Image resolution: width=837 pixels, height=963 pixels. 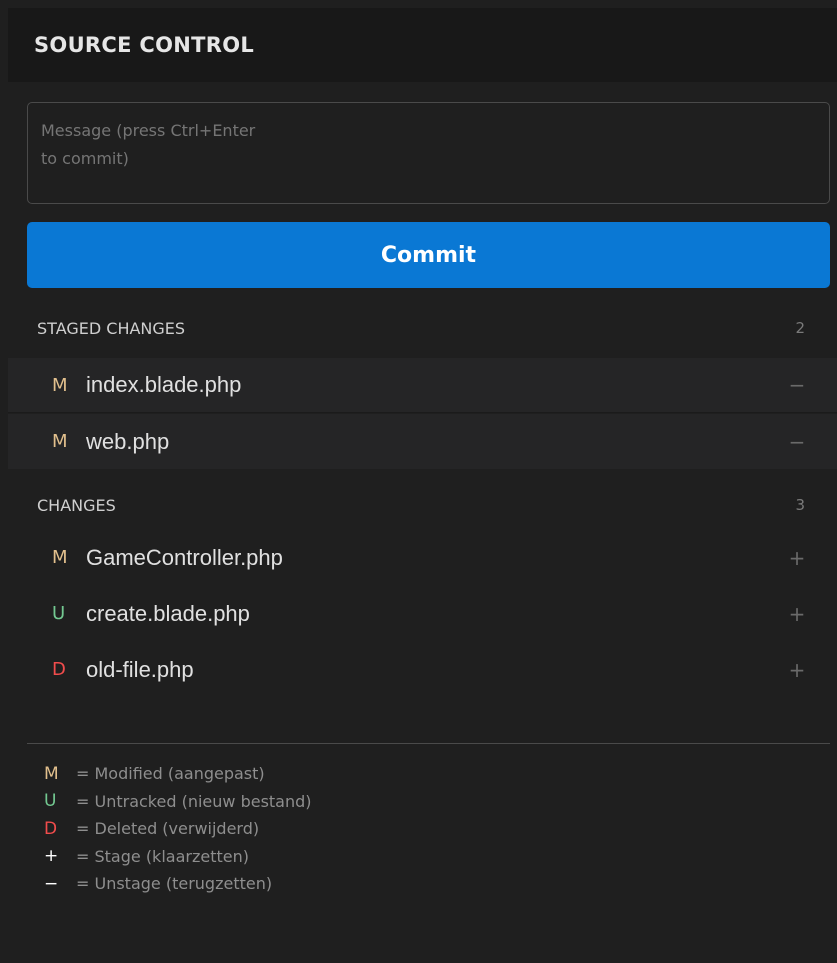 I want to click on legend-item: D = Deleted (verwijderd), so click(x=422, y=829).